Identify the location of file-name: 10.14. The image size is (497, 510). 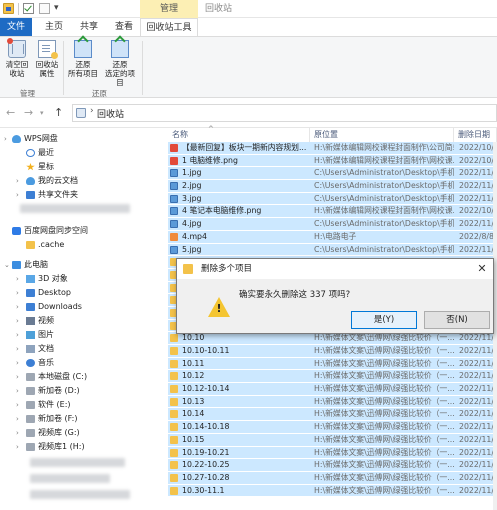
(193, 414).